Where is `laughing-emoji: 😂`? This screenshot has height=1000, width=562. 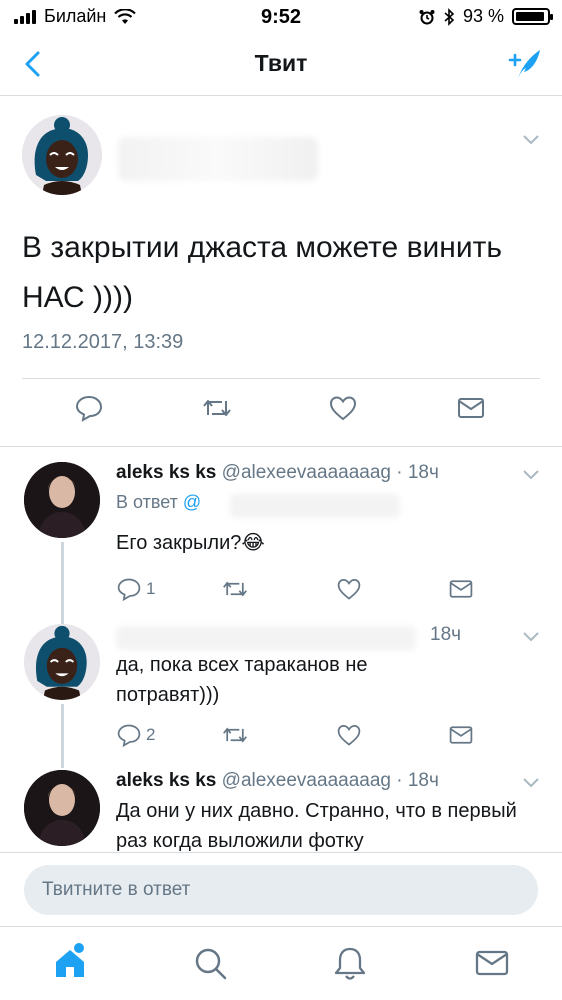
laughing-emoji: 😂 is located at coordinates (253, 543).